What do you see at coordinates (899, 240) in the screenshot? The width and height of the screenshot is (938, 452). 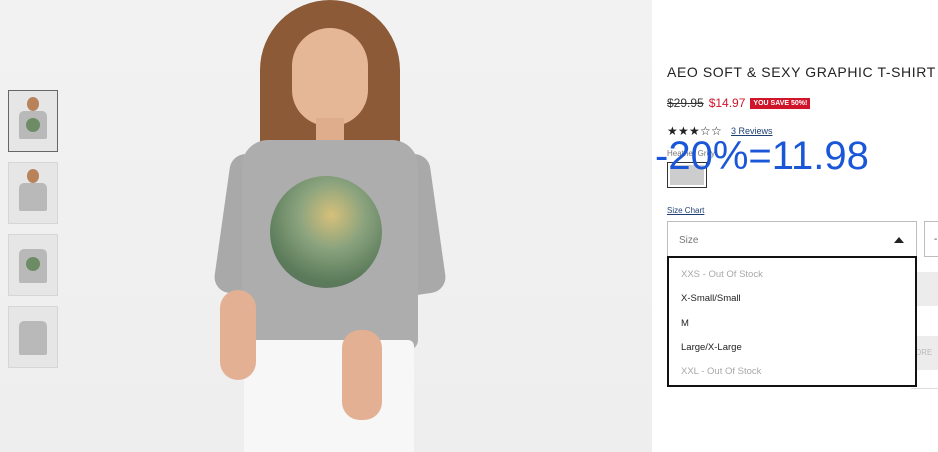 I see `caret-up-icon` at bounding box center [899, 240].